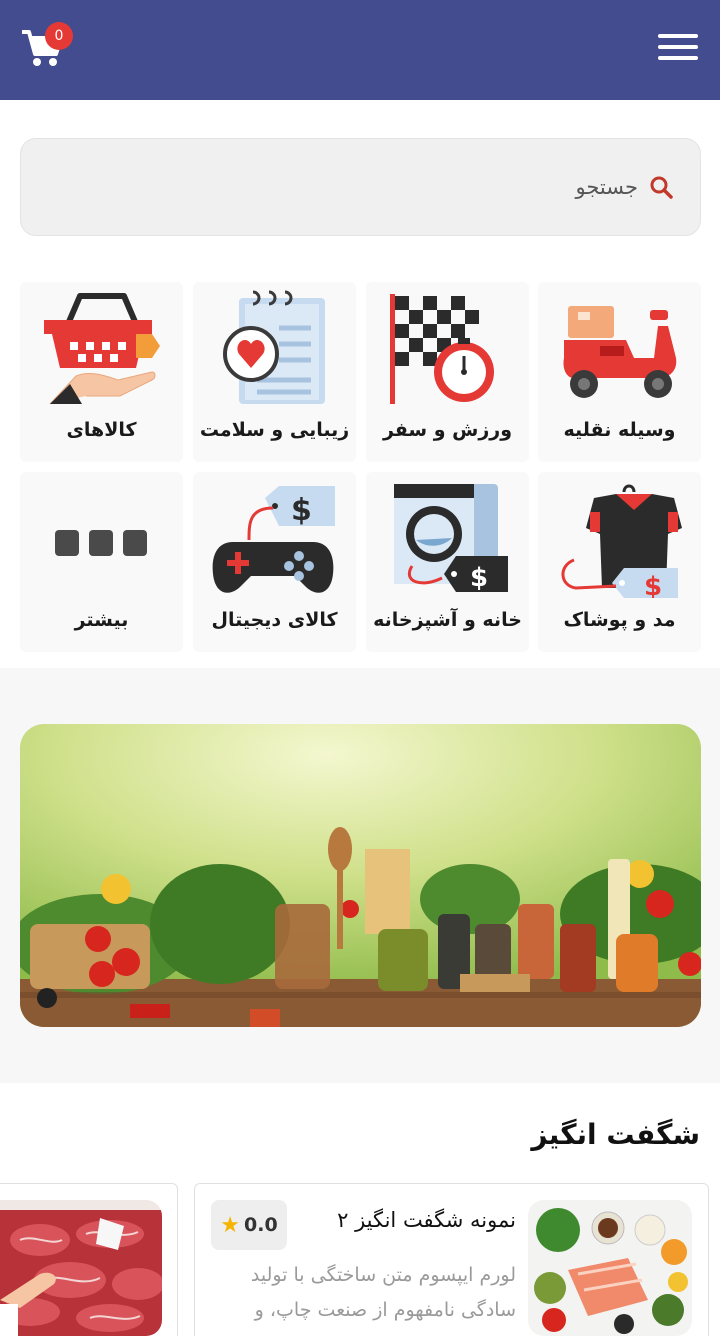 Image resolution: width=720 pixels, height=1336 pixels. I want to click on category-label: کالای دیجیتال, so click(274, 620).